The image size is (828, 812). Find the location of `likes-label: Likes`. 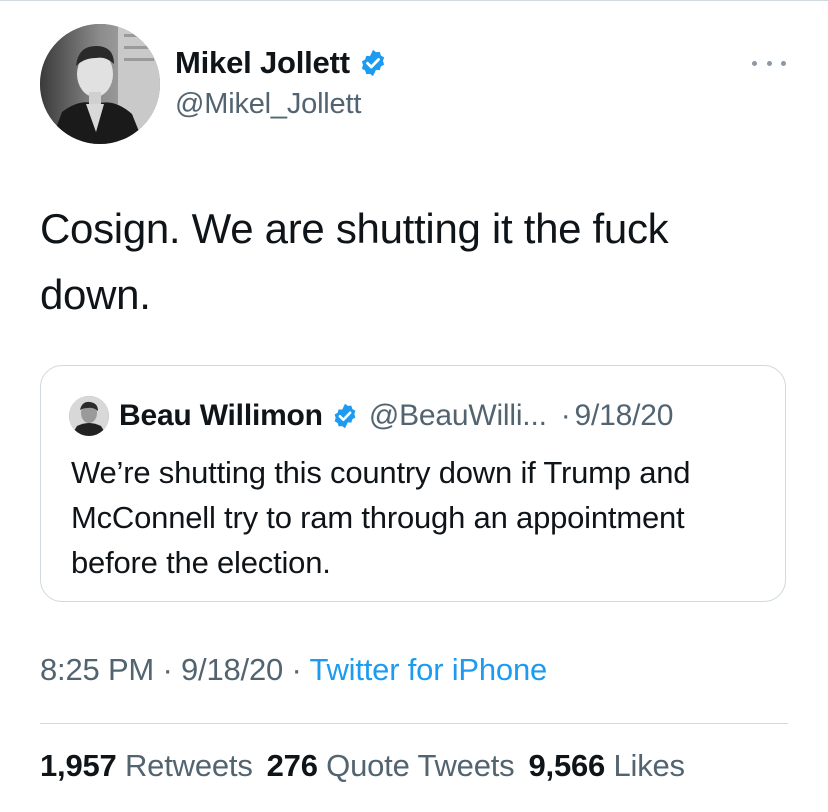

likes-label: Likes is located at coordinates (649, 765).